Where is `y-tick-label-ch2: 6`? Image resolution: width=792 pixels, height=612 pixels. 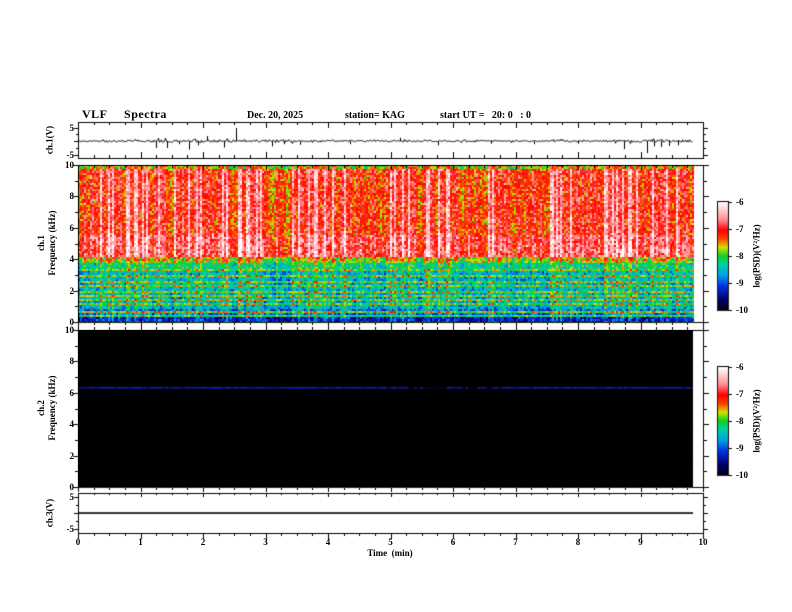
y-tick-label-ch2: 6 is located at coordinates (72, 392).